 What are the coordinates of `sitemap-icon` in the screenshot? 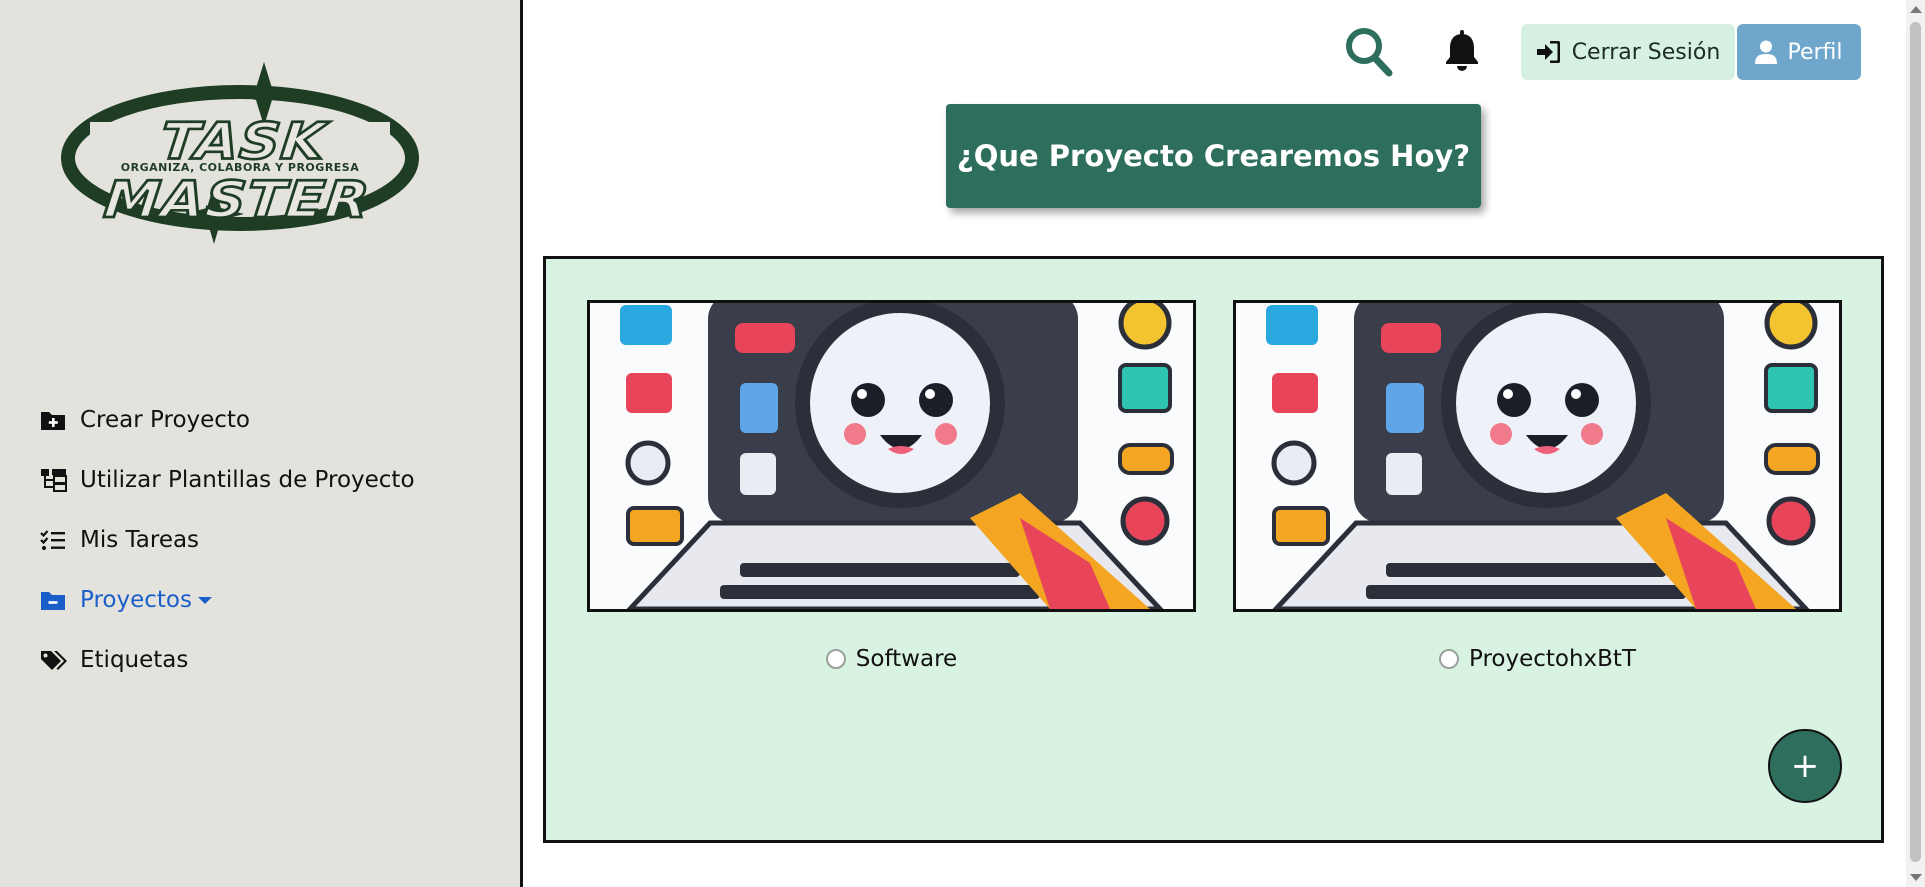 It's located at (55, 480).